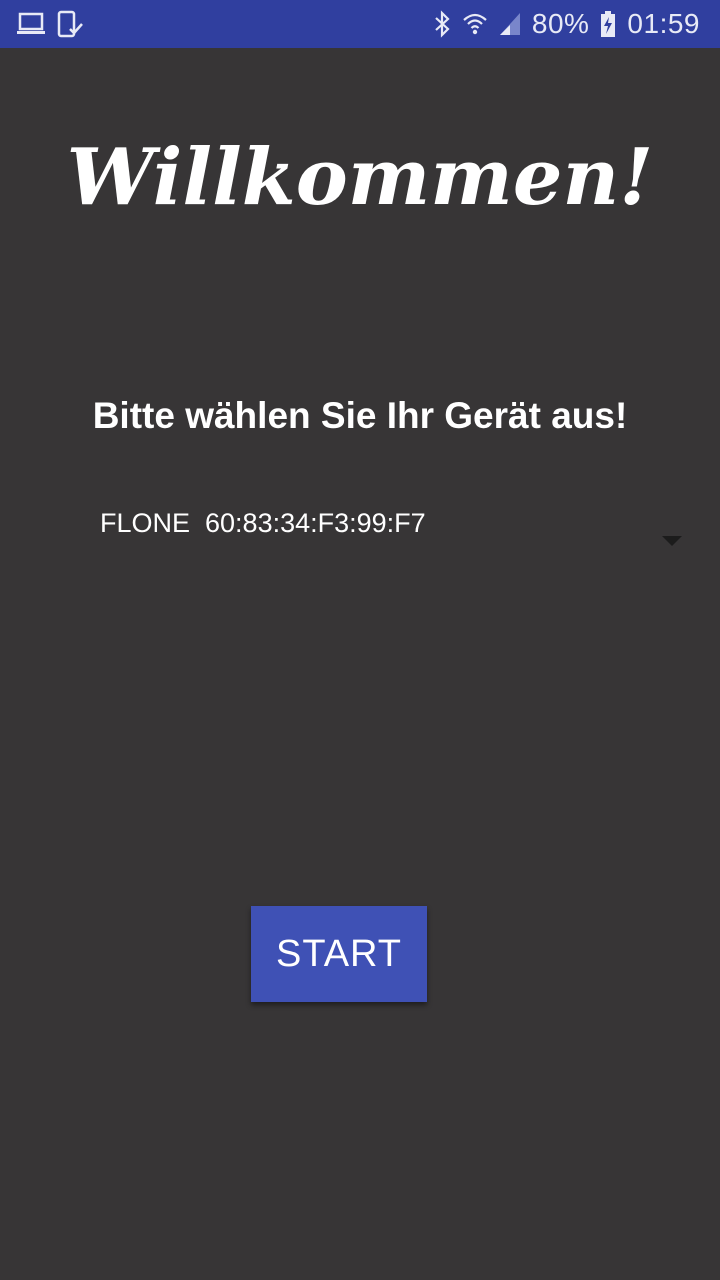 The image size is (720, 1280). I want to click on device-check-icon, so click(70, 24).